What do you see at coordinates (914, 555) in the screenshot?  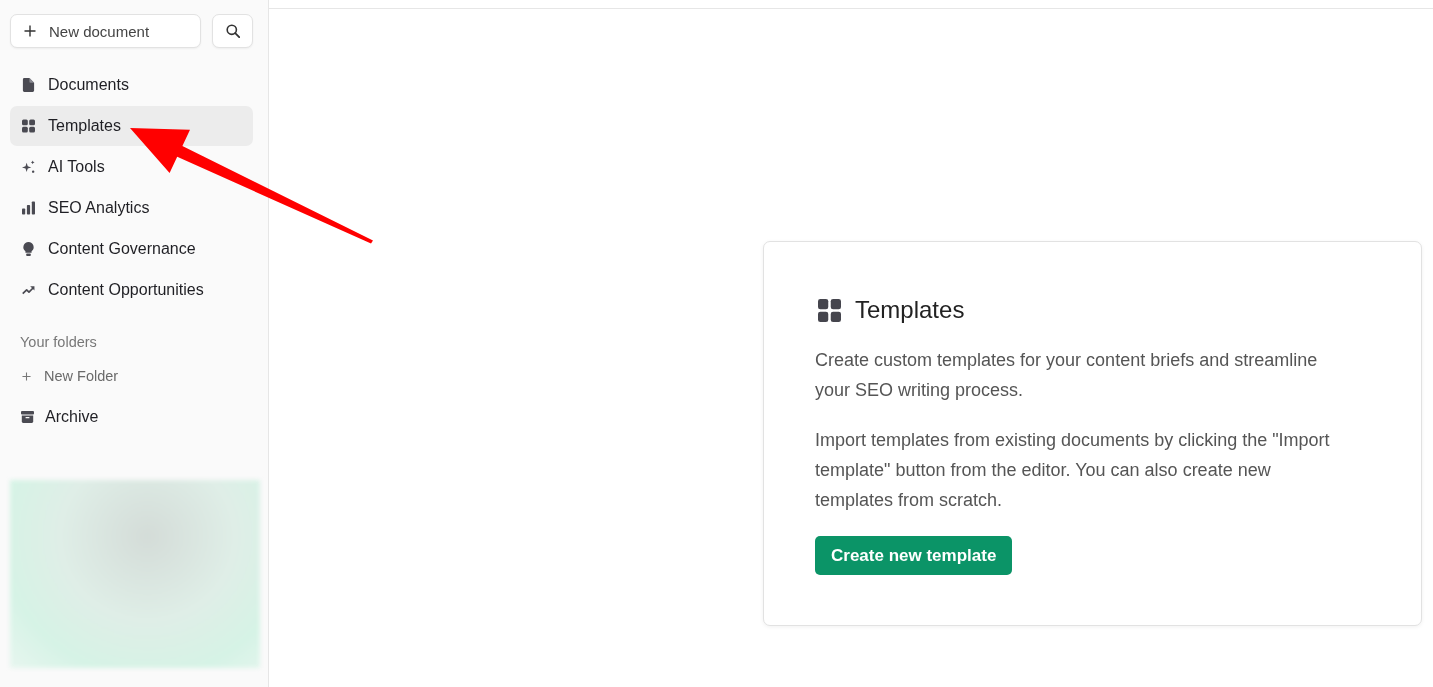 I see `create-template-button: Create new template` at bounding box center [914, 555].